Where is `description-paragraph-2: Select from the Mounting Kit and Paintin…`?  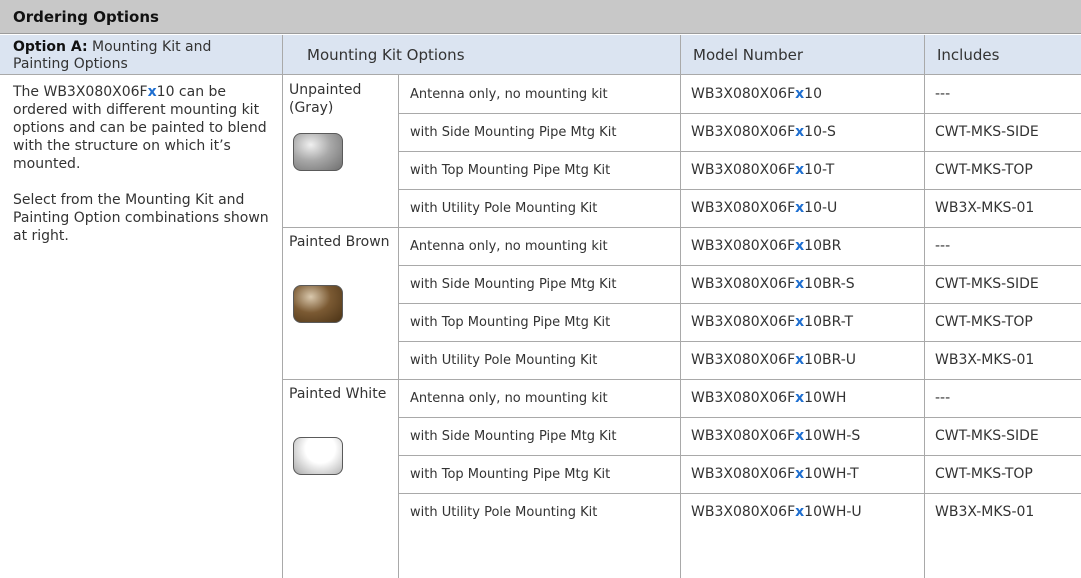 description-paragraph-2: Select from the Mounting Kit and Paintin… is located at coordinates (141, 218).